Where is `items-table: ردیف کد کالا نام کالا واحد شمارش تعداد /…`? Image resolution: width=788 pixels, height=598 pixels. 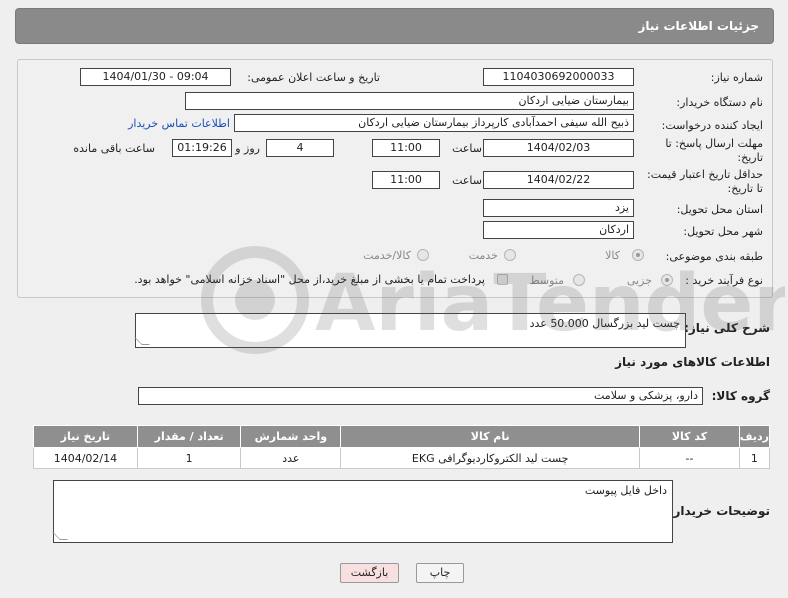
items-table: ردیف کد کالا نام کالا واحد شمارش تعداد /… is located at coordinates (402, 447).